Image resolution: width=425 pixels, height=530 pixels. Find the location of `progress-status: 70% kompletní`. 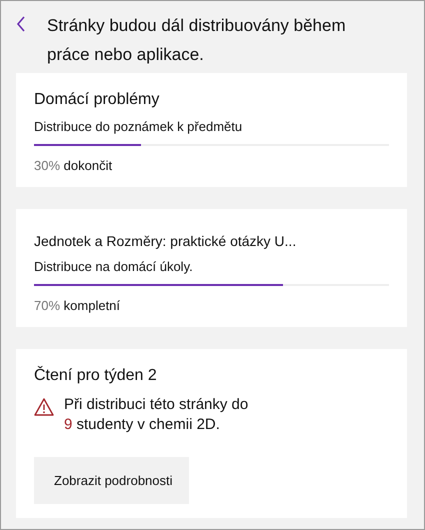

progress-status: 70% kompletní is located at coordinates (78, 305).